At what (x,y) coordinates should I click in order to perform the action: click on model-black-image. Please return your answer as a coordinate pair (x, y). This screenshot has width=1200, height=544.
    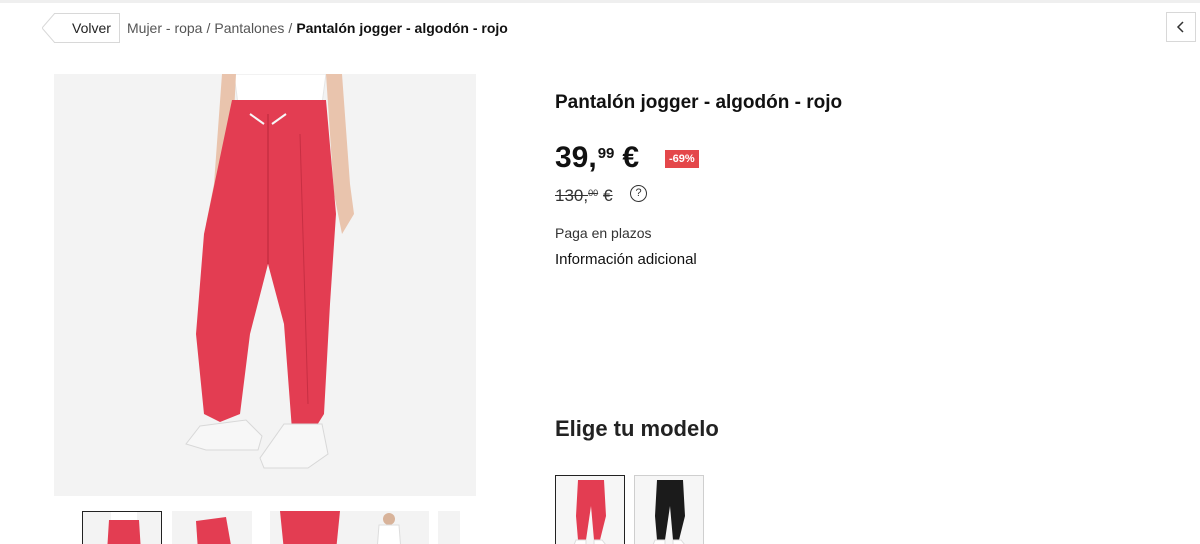
    Looking at the image, I should click on (669, 510).